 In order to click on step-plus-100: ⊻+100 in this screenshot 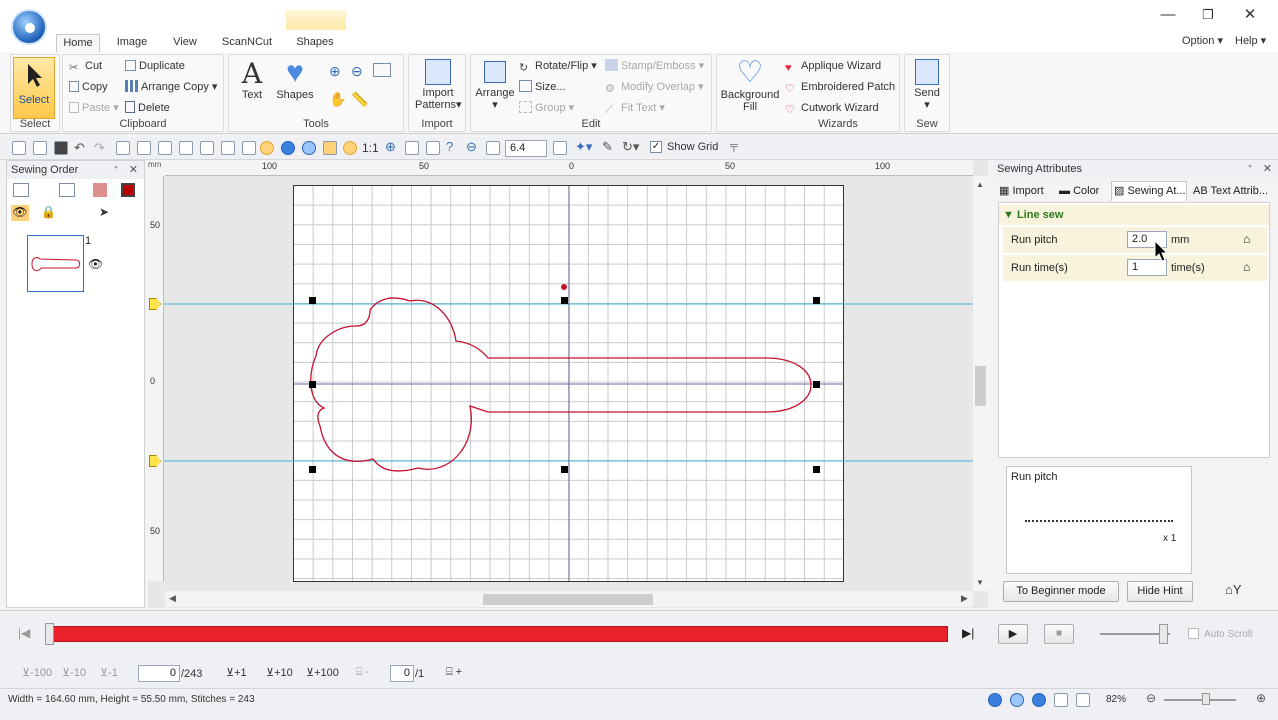, I will do `click(322, 672)`.